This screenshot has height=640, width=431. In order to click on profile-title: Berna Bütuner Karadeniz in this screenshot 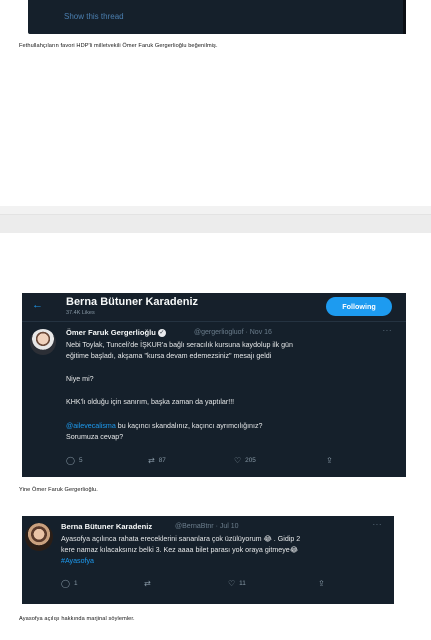, I will do `click(132, 302)`.